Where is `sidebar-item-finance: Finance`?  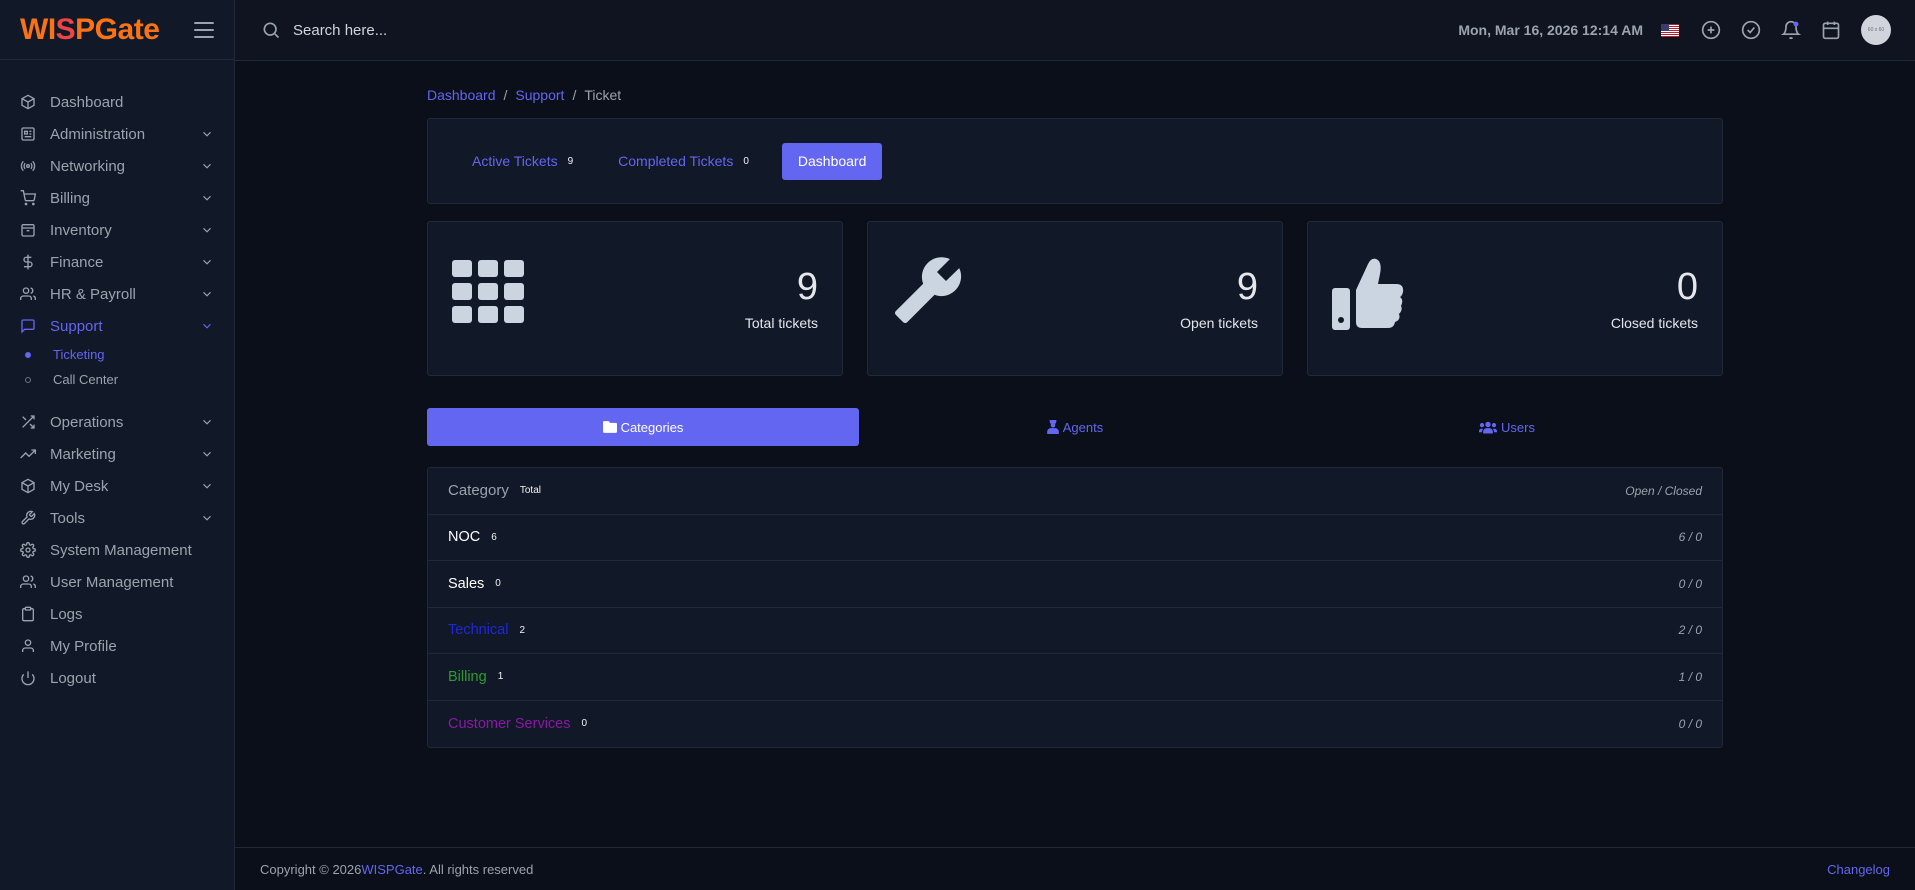 sidebar-item-finance: Finance is located at coordinates (117, 262).